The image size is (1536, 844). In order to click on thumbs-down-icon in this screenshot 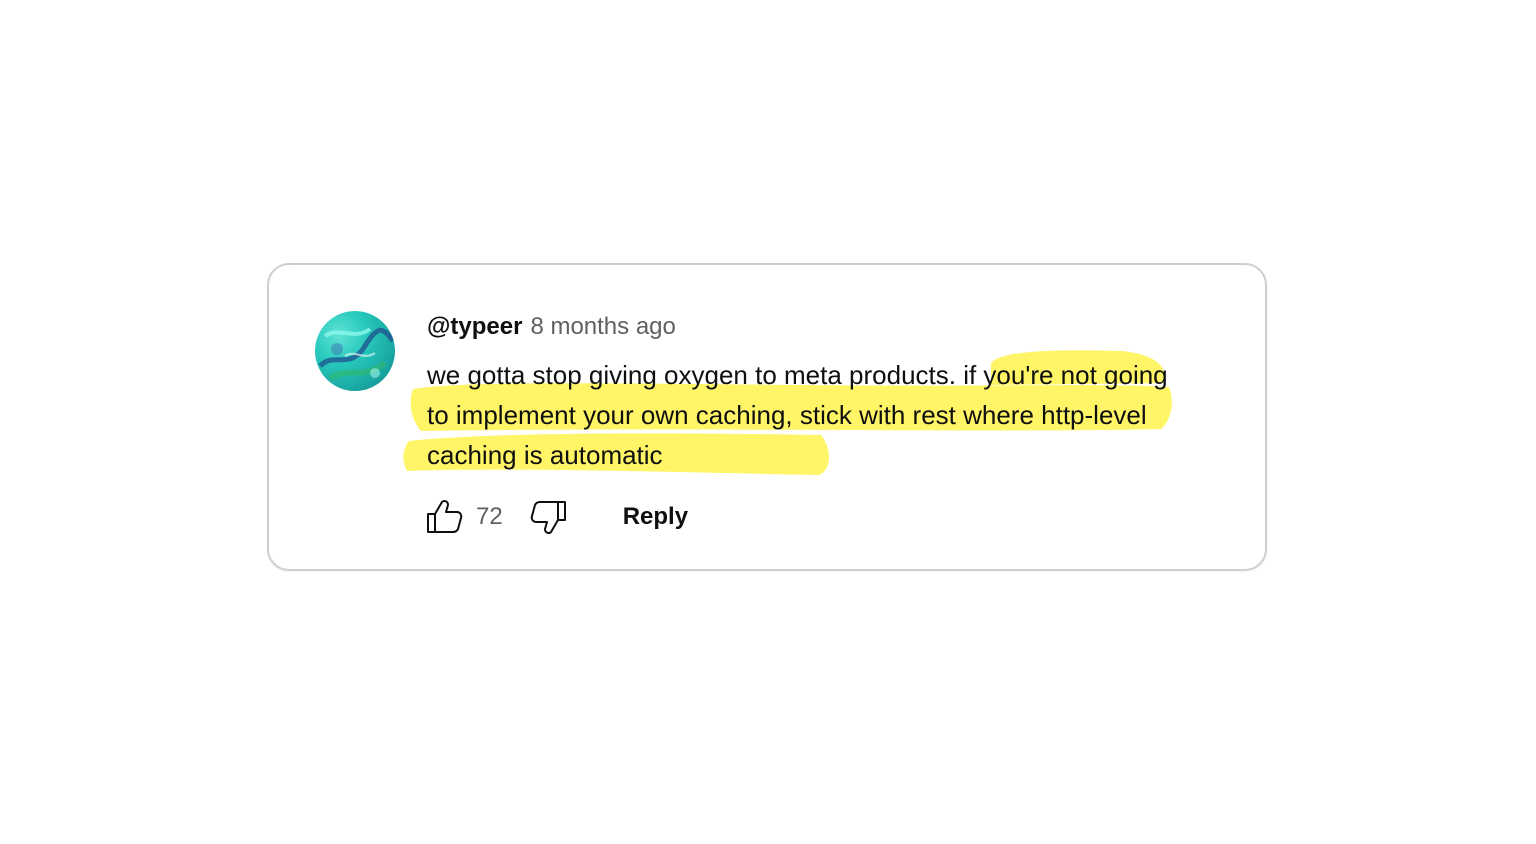, I will do `click(548, 517)`.